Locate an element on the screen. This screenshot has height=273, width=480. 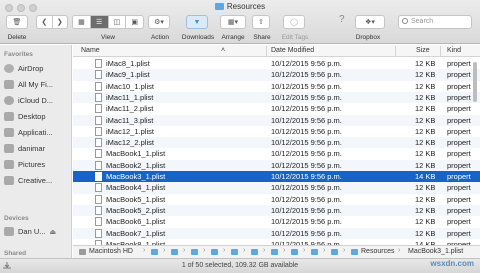
file-name: iMac9_1.plist is located at coordinates (128, 75).